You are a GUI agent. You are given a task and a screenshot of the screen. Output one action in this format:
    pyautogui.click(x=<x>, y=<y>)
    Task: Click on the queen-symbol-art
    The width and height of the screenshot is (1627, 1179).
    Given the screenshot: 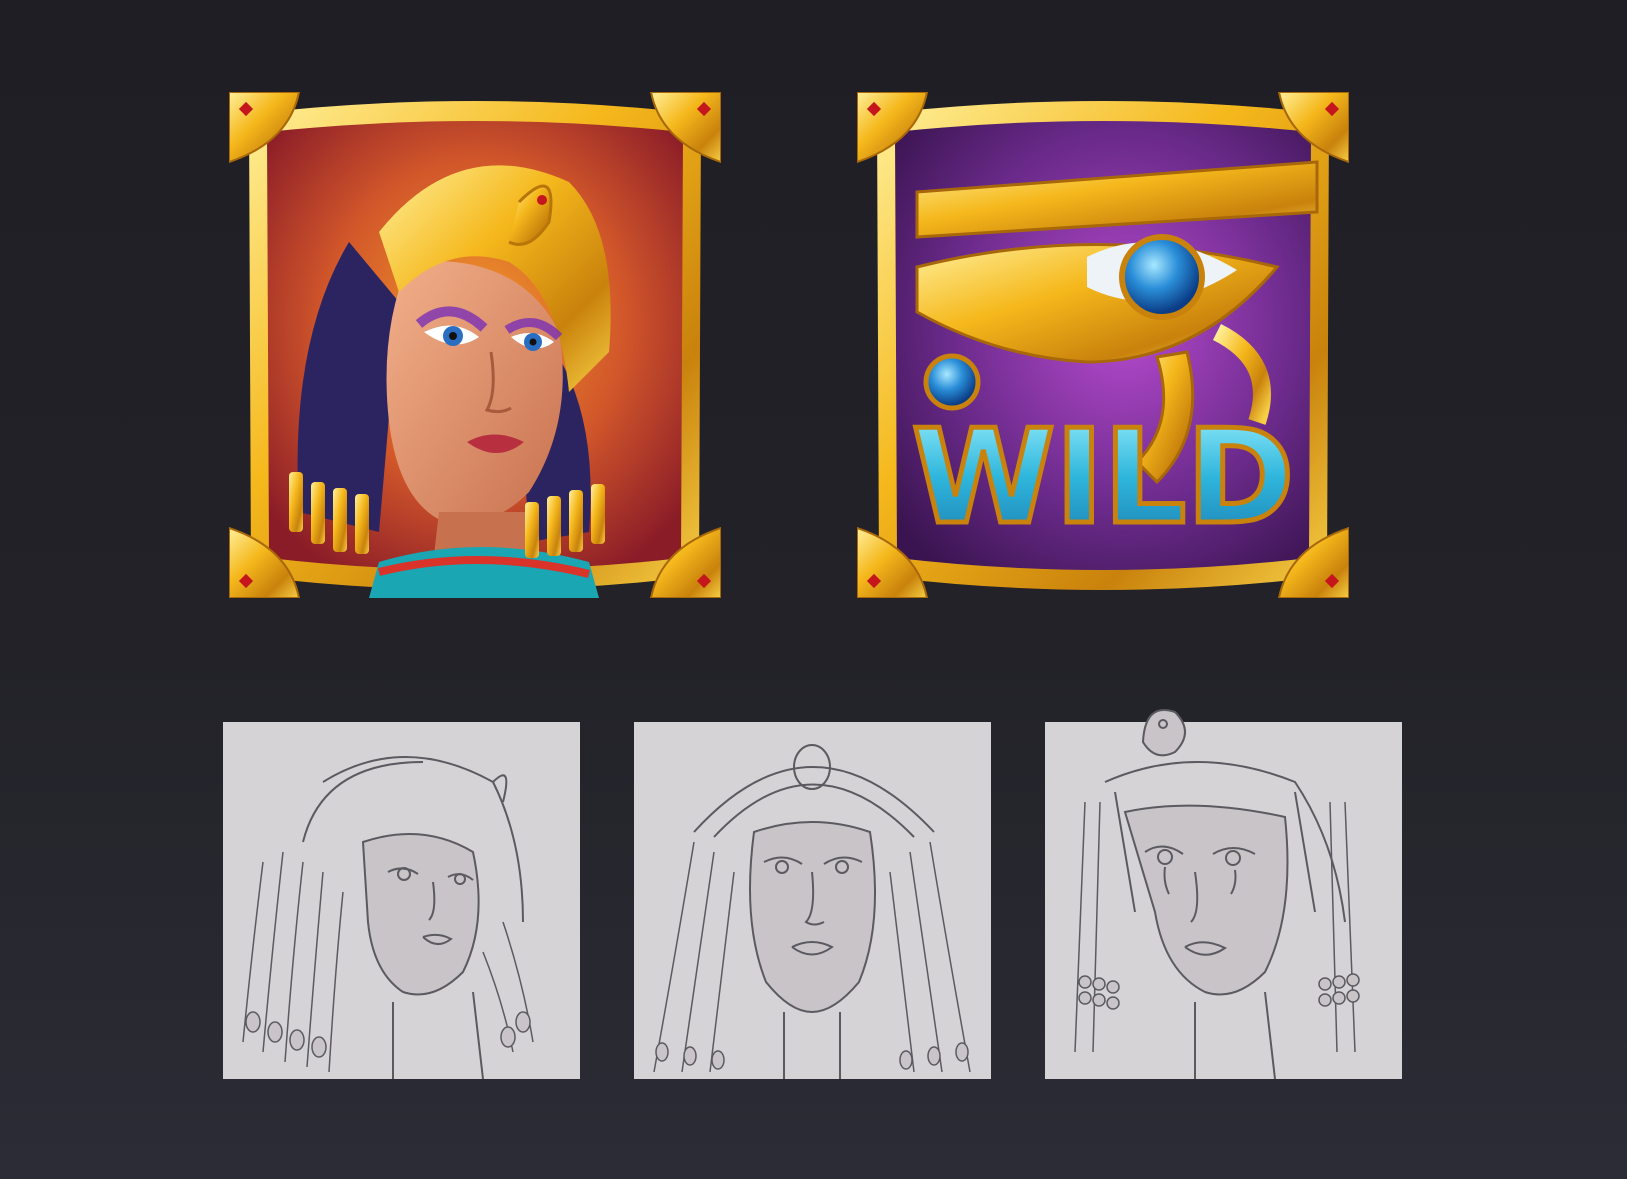 What is the action you would take?
    pyautogui.click(x=475, y=345)
    